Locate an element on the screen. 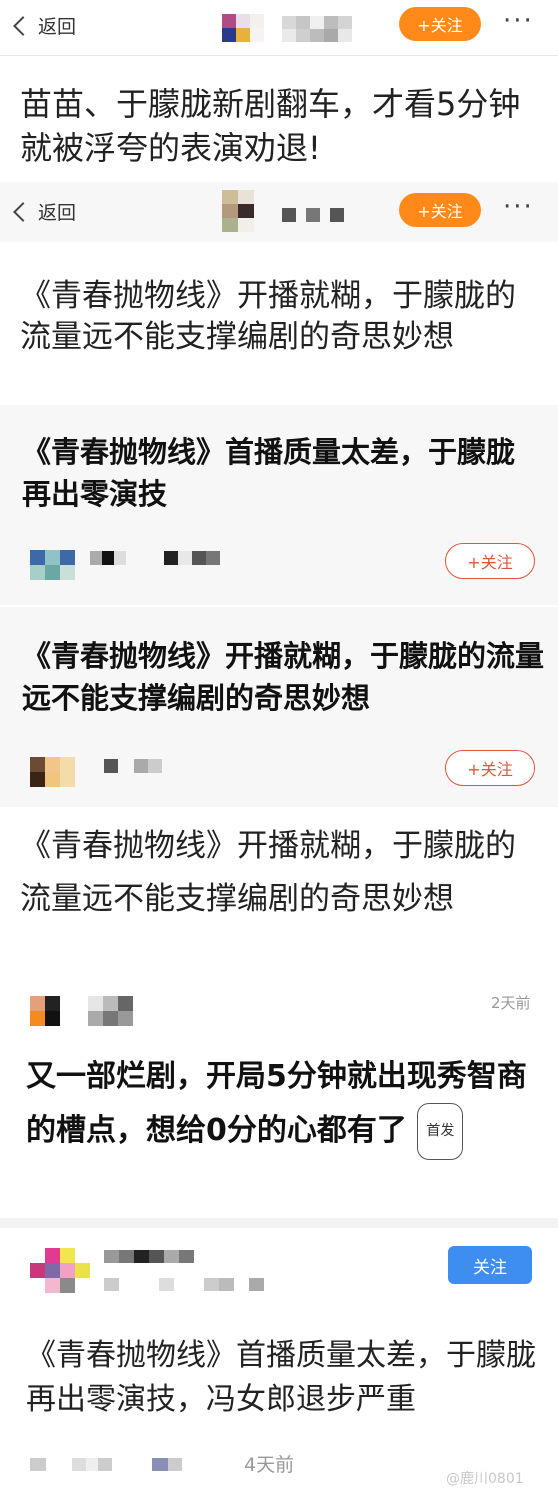 The height and width of the screenshot is (1498, 558). feed-card: 《青春抛物线》首播质量太差，于朦胧再出零演技 +关注 is located at coordinates (279, 505).